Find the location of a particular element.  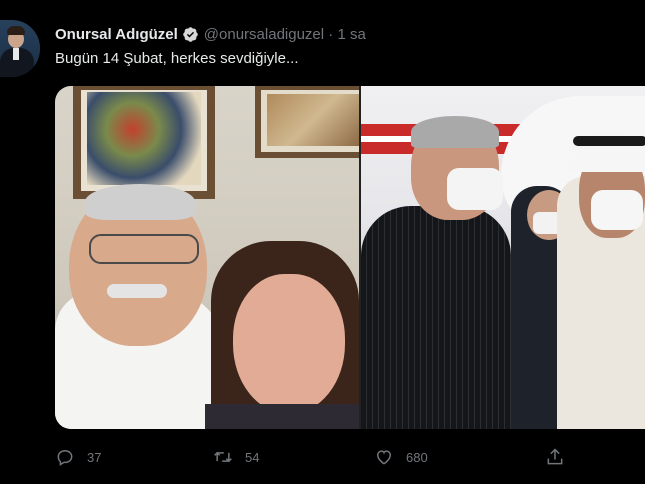

reply-button: 37 is located at coordinates (78, 457).